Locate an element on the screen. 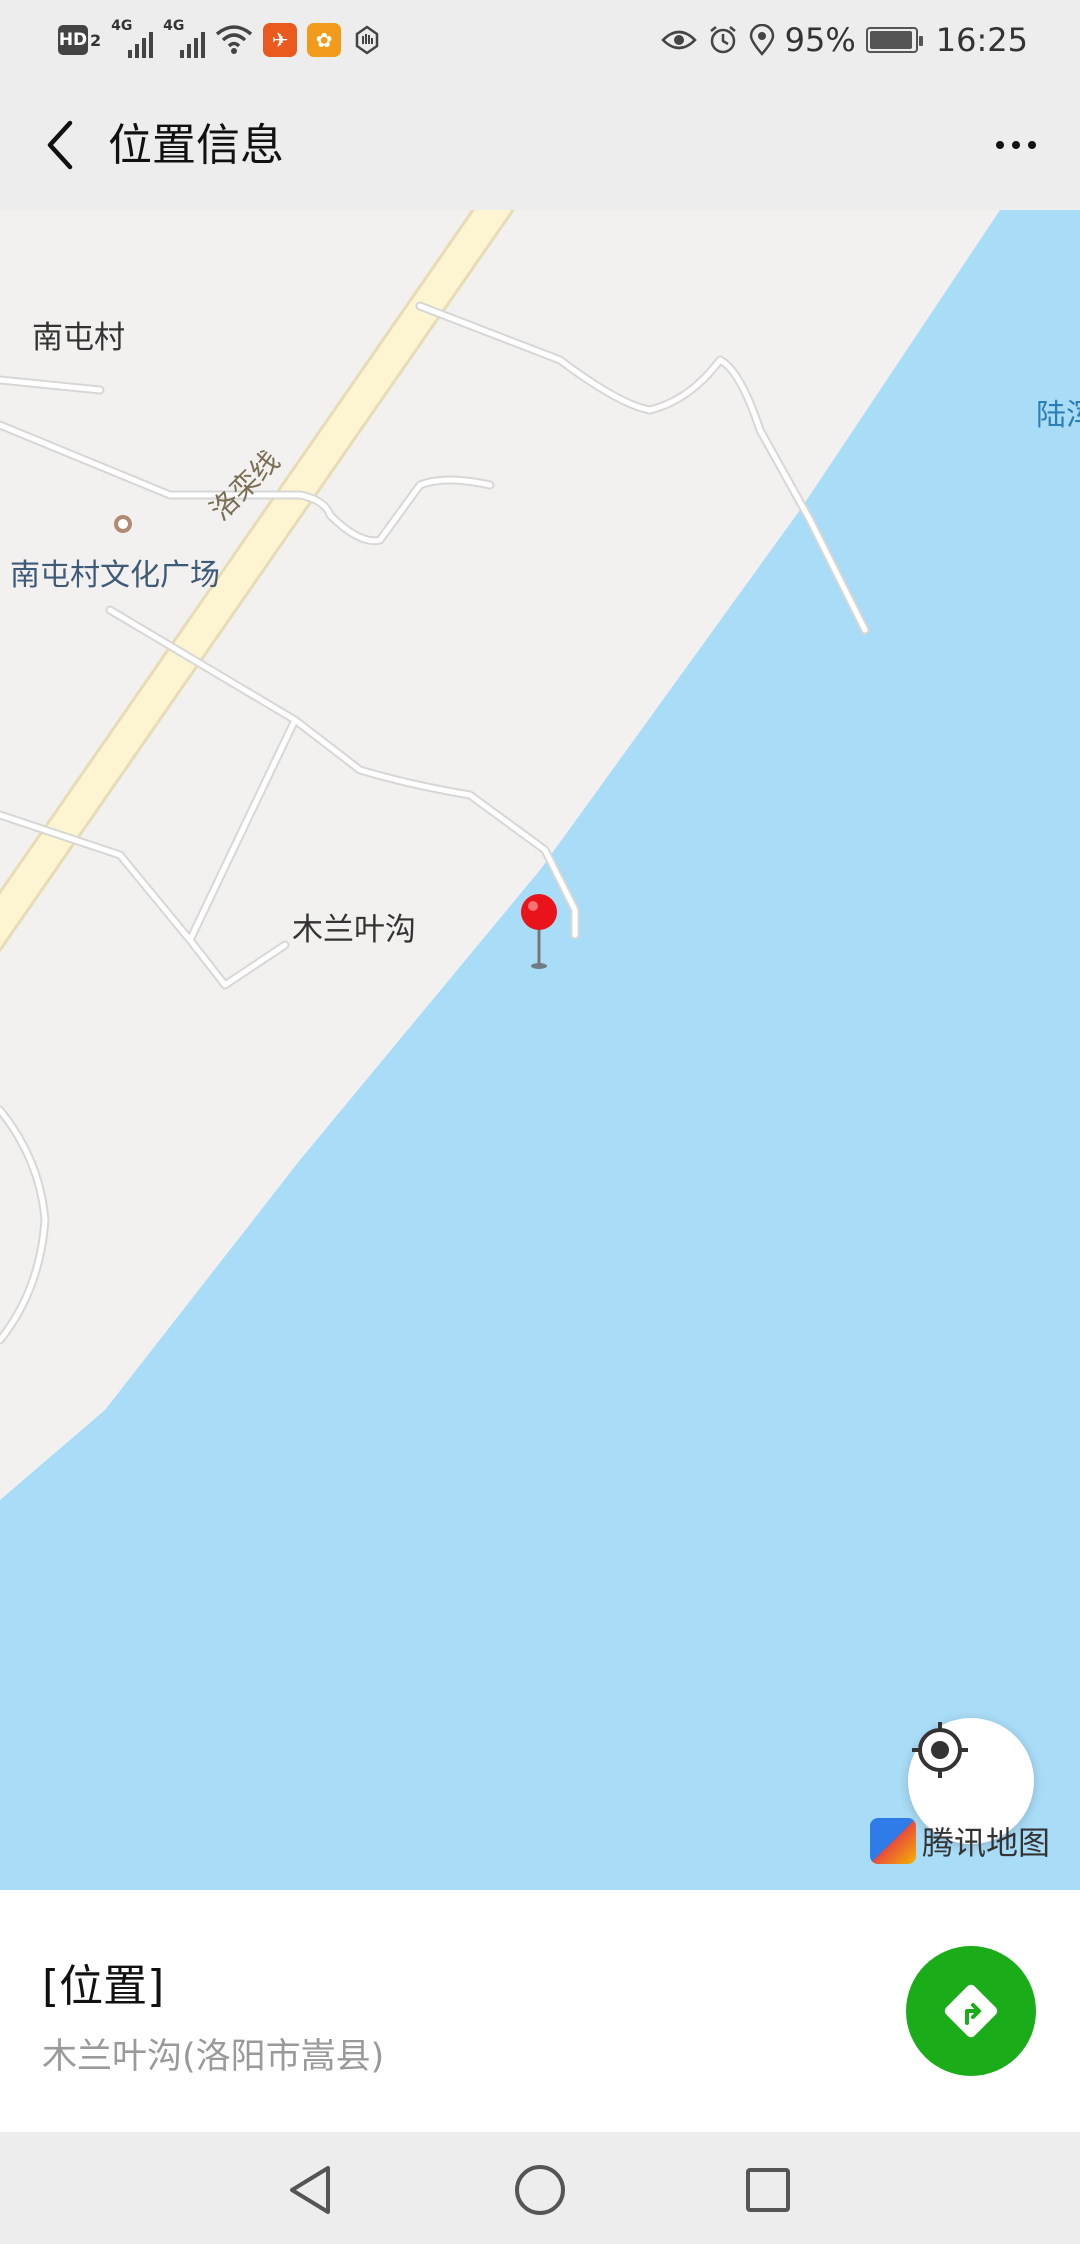 The width and height of the screenshot is (1080, 2244). battery-icon is located at coordinates (894, 40).